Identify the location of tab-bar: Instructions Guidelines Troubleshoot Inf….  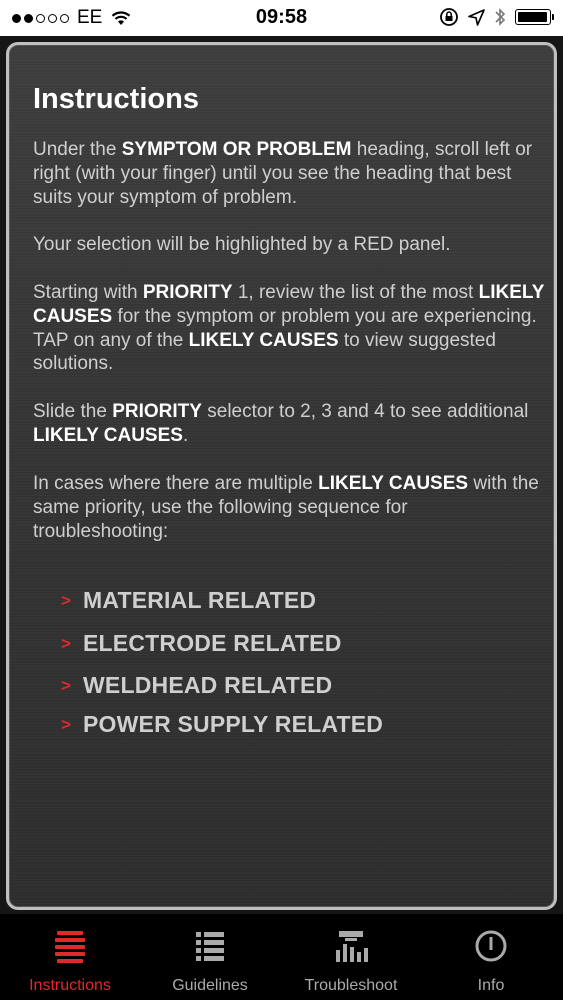
(281, 957).